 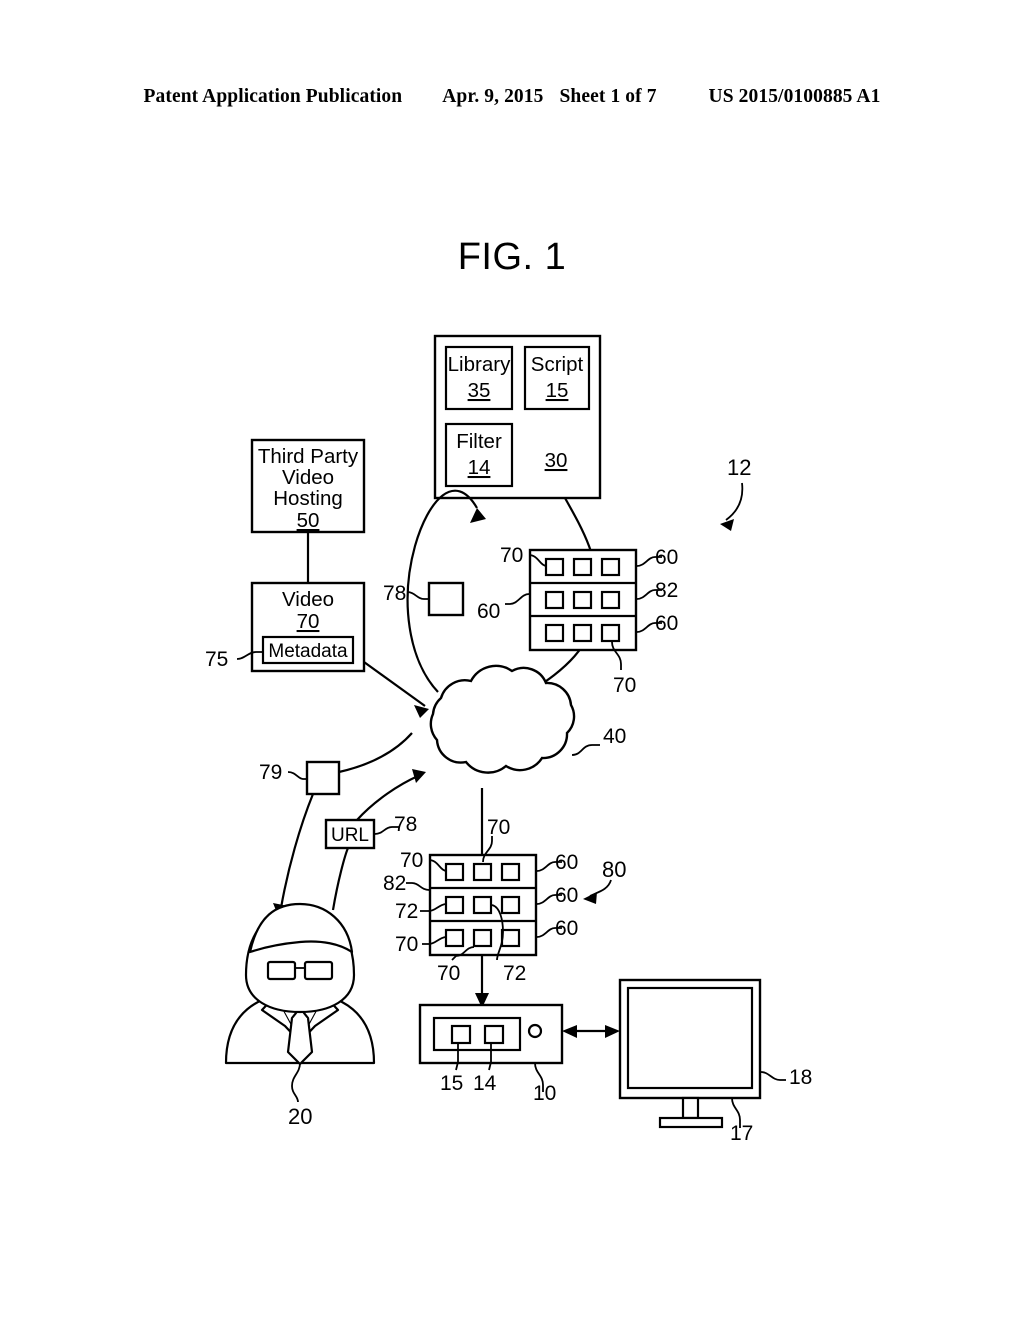 What do you see at coordinates (308, 520) in the screenshot?
I see `third-party-ref: 50` at bounding box center [308, 520].